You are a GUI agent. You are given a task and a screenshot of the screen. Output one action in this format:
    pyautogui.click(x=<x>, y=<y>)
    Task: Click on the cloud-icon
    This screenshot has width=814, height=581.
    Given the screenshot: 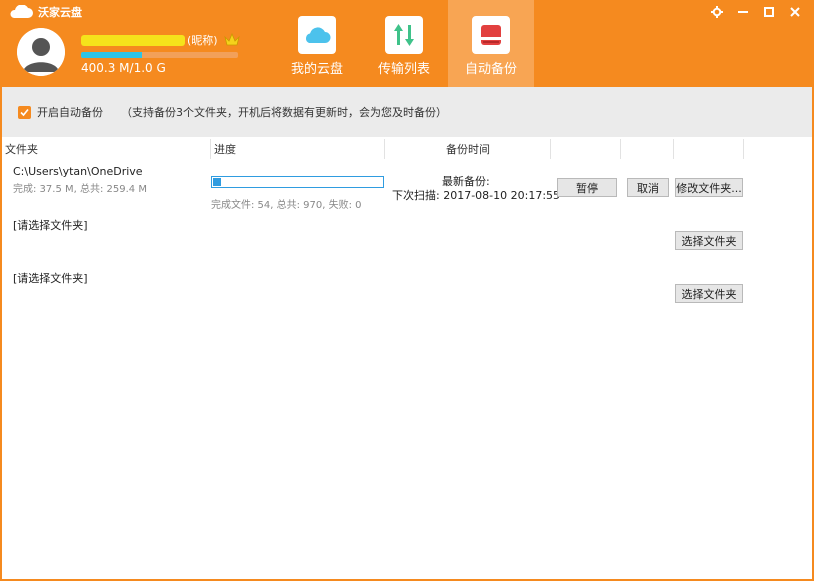 What is the action you would take?
    pyautogui.click(x=317, y=35)
    